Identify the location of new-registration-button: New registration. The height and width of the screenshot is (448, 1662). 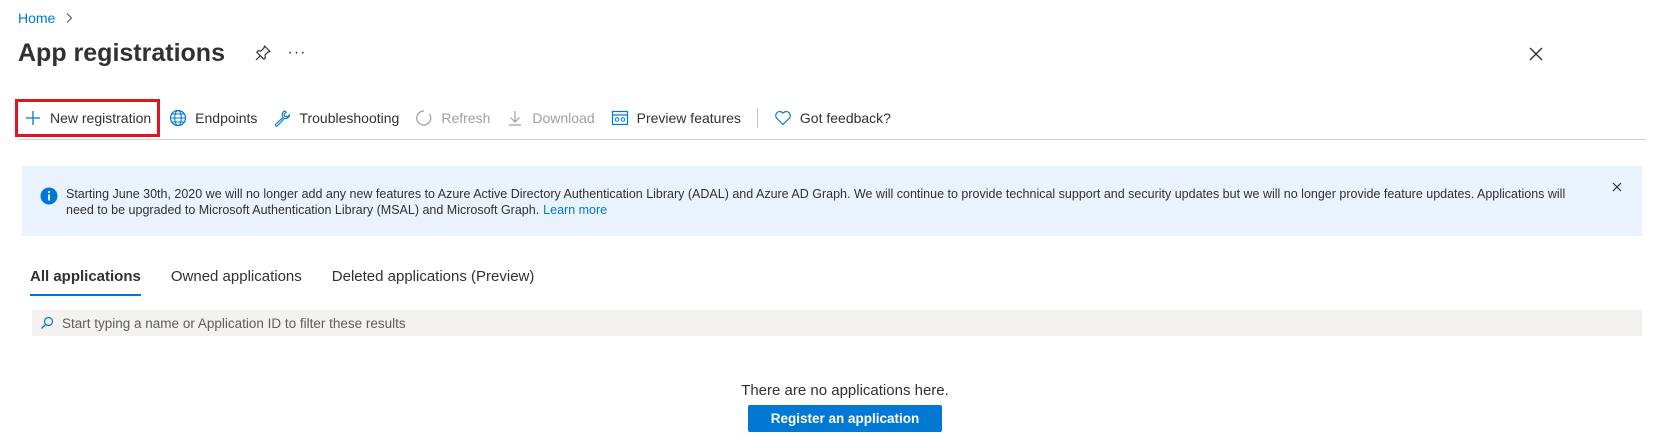
(87, 117).